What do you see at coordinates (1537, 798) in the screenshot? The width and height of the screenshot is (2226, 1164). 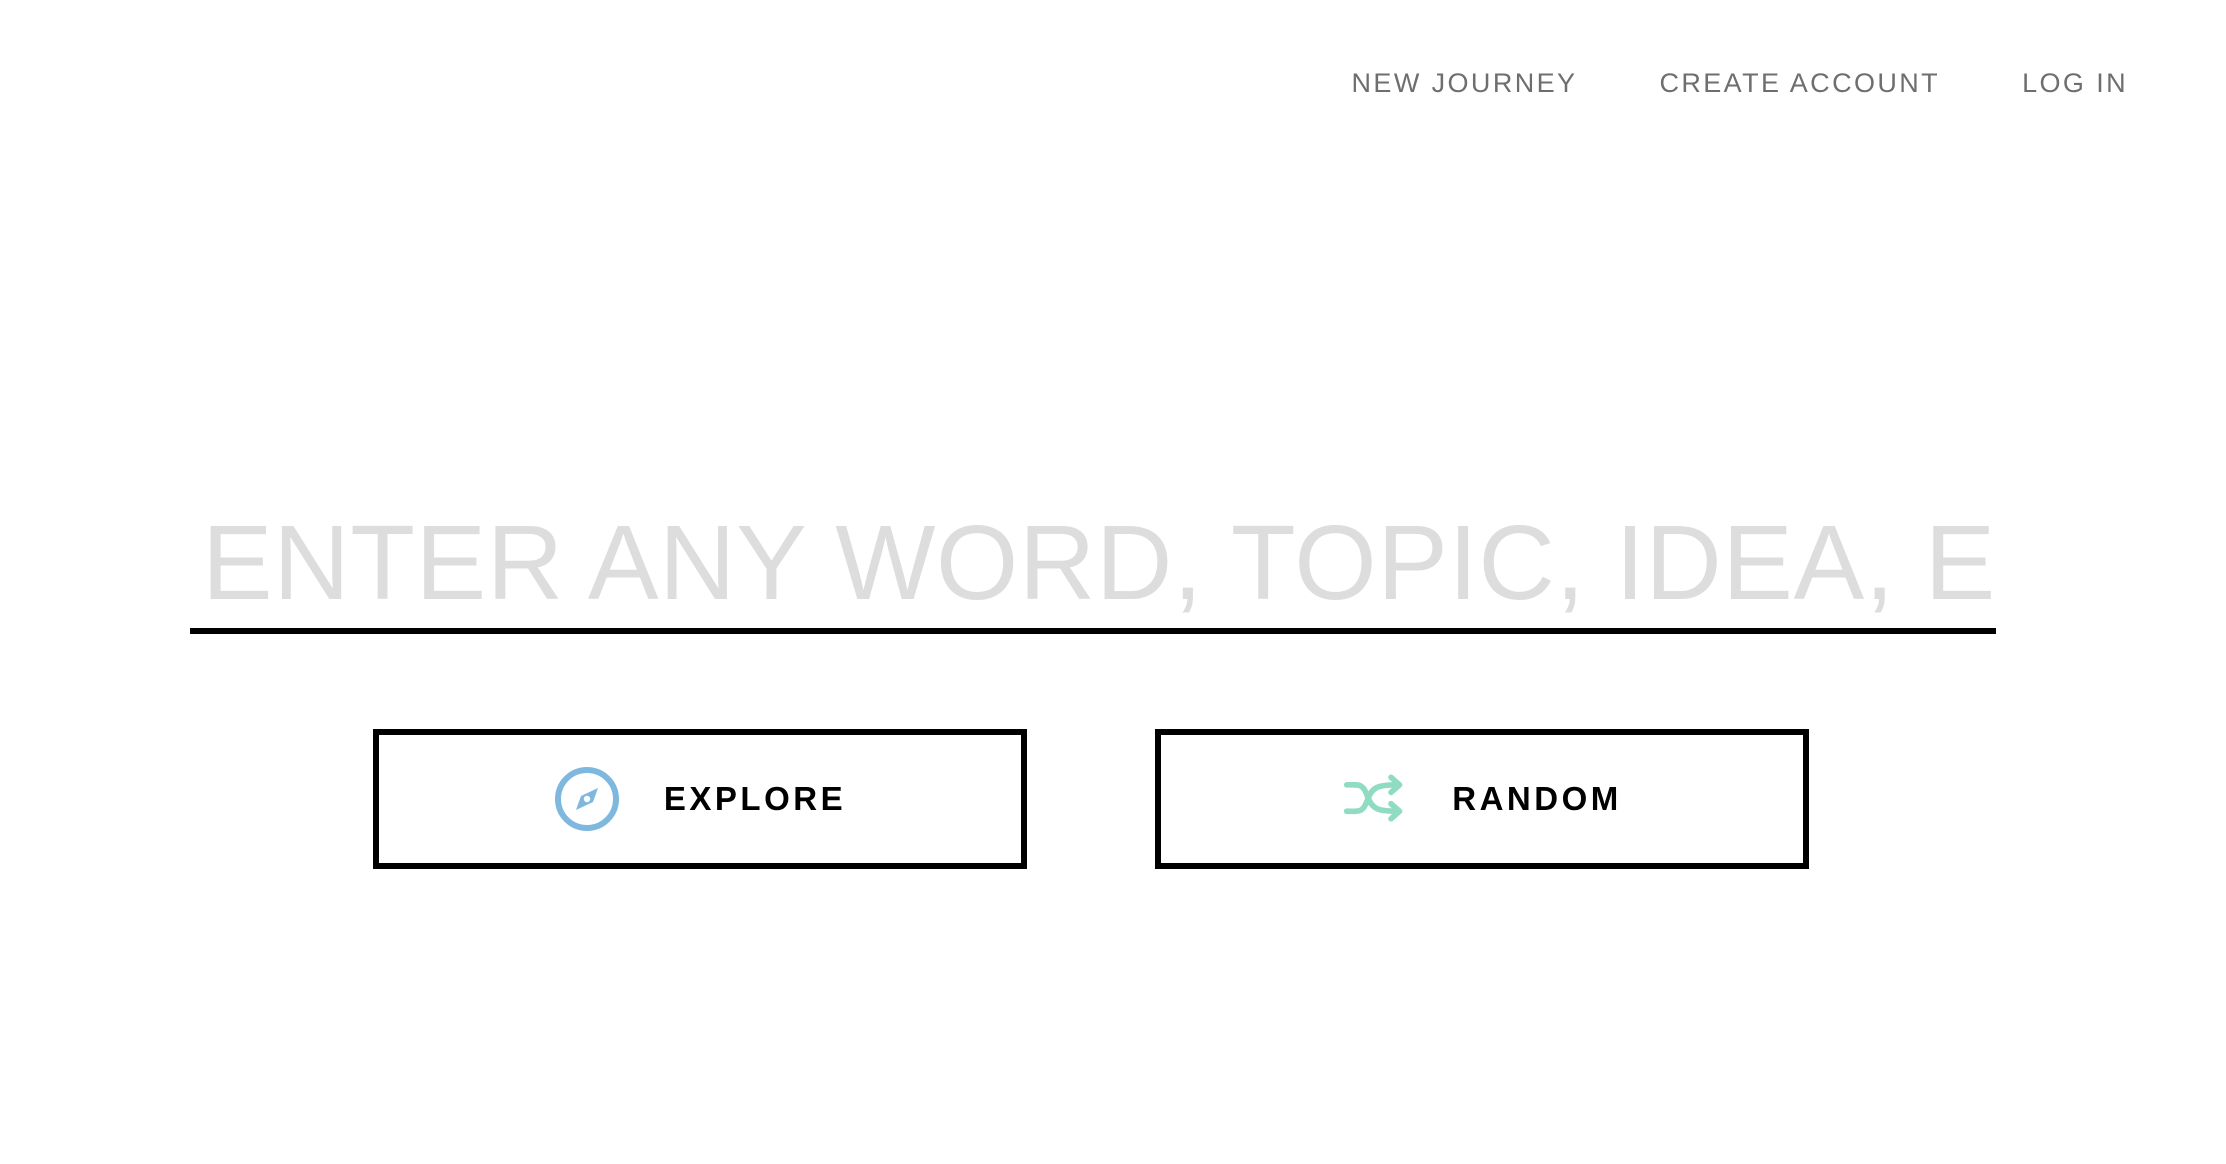 I see `random-label: RANDOM` at bounding box center [1537, 798].